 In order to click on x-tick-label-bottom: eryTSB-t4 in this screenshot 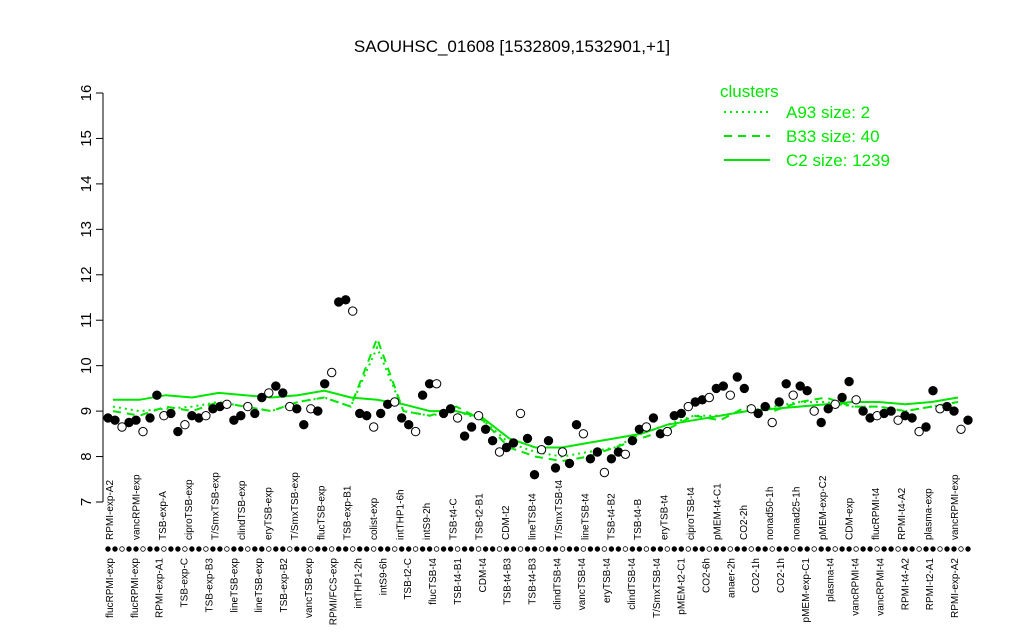, I will do `click(607, 580)`.